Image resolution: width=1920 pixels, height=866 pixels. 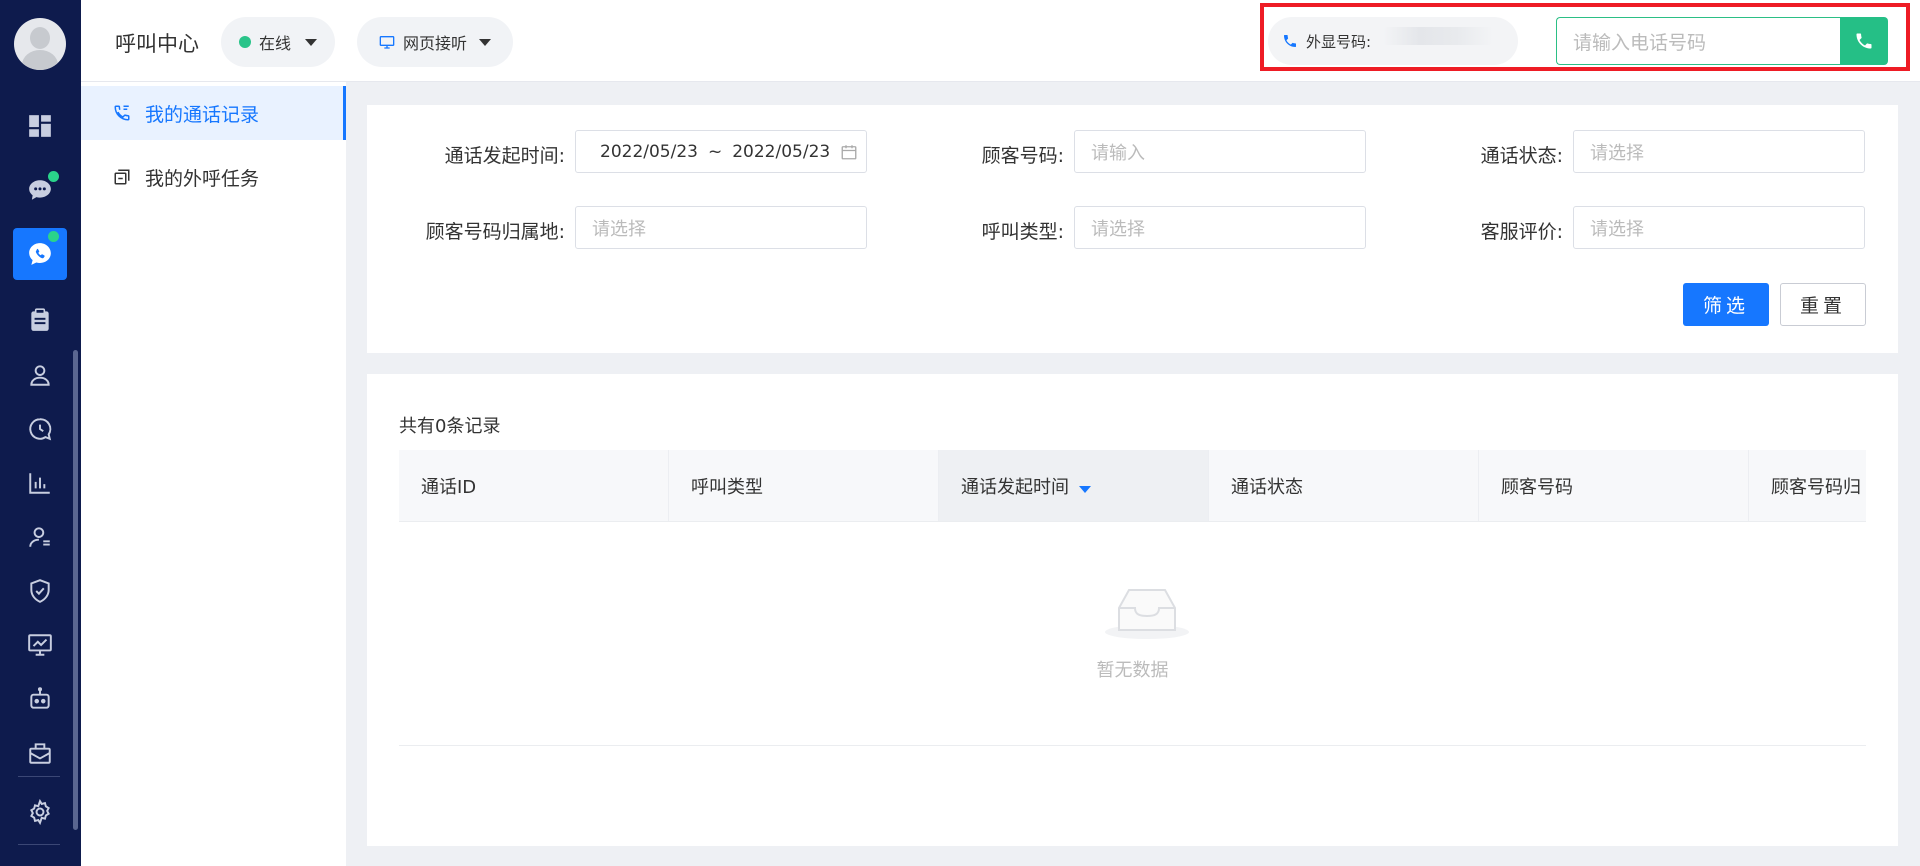 I want to click on clipboard-icon, so click(x=40, y=320).